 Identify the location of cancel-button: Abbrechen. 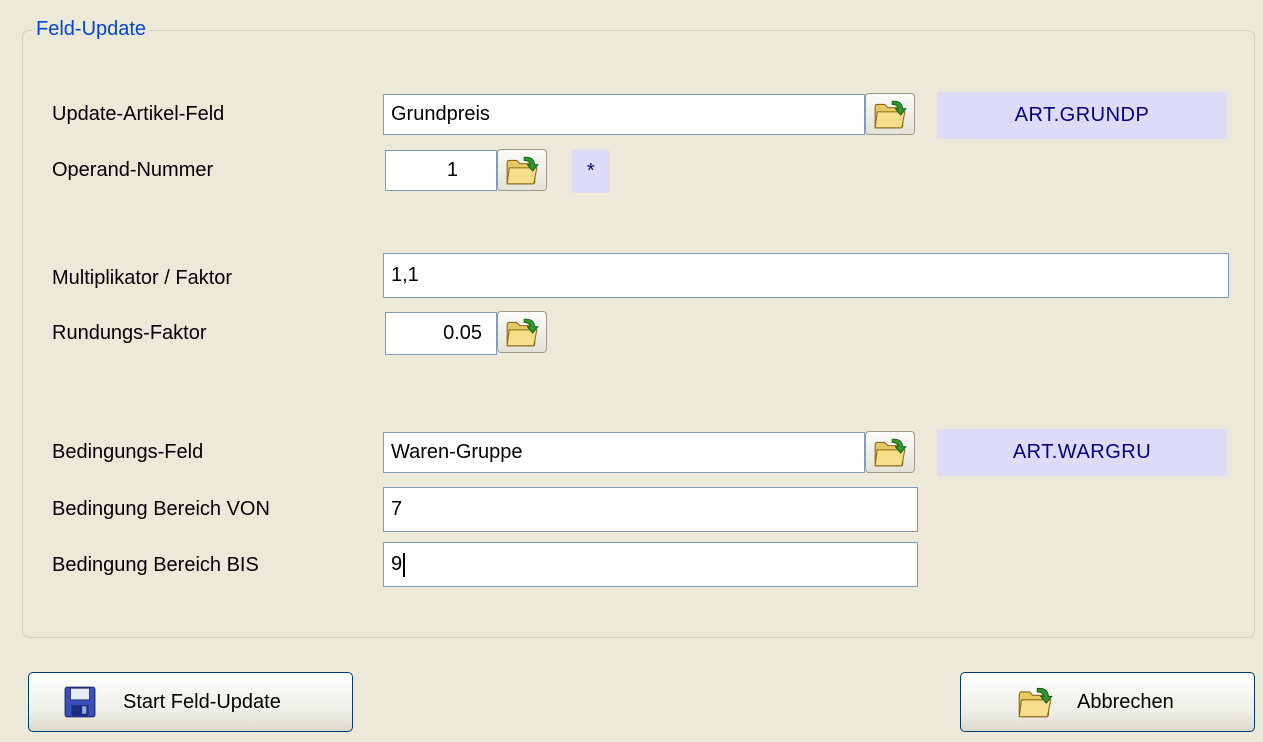
(1107, 702).